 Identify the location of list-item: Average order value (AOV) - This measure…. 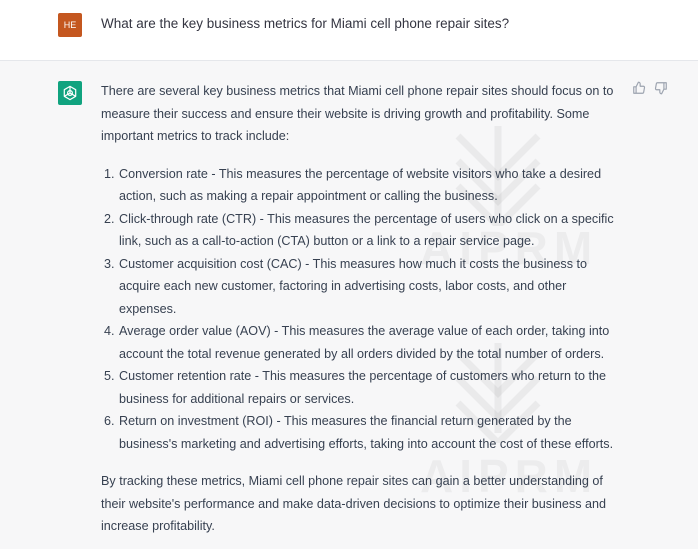
(372, 342).